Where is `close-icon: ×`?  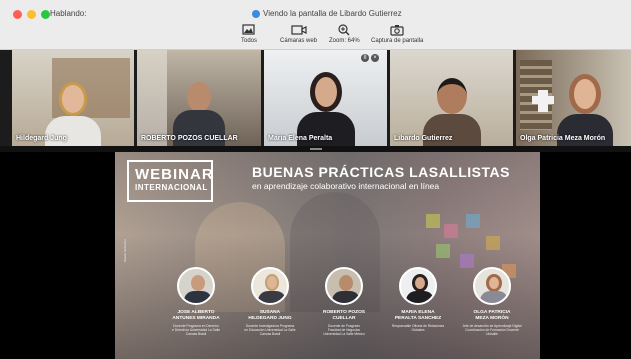 close-icon: × is located at coordinates (375, 58).